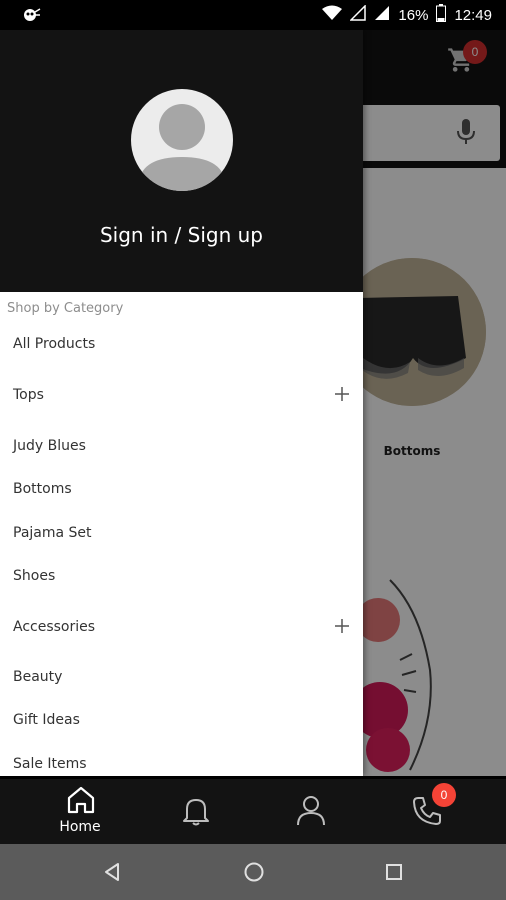  I want to click on nav-home-label: Home, so click(80, 827).